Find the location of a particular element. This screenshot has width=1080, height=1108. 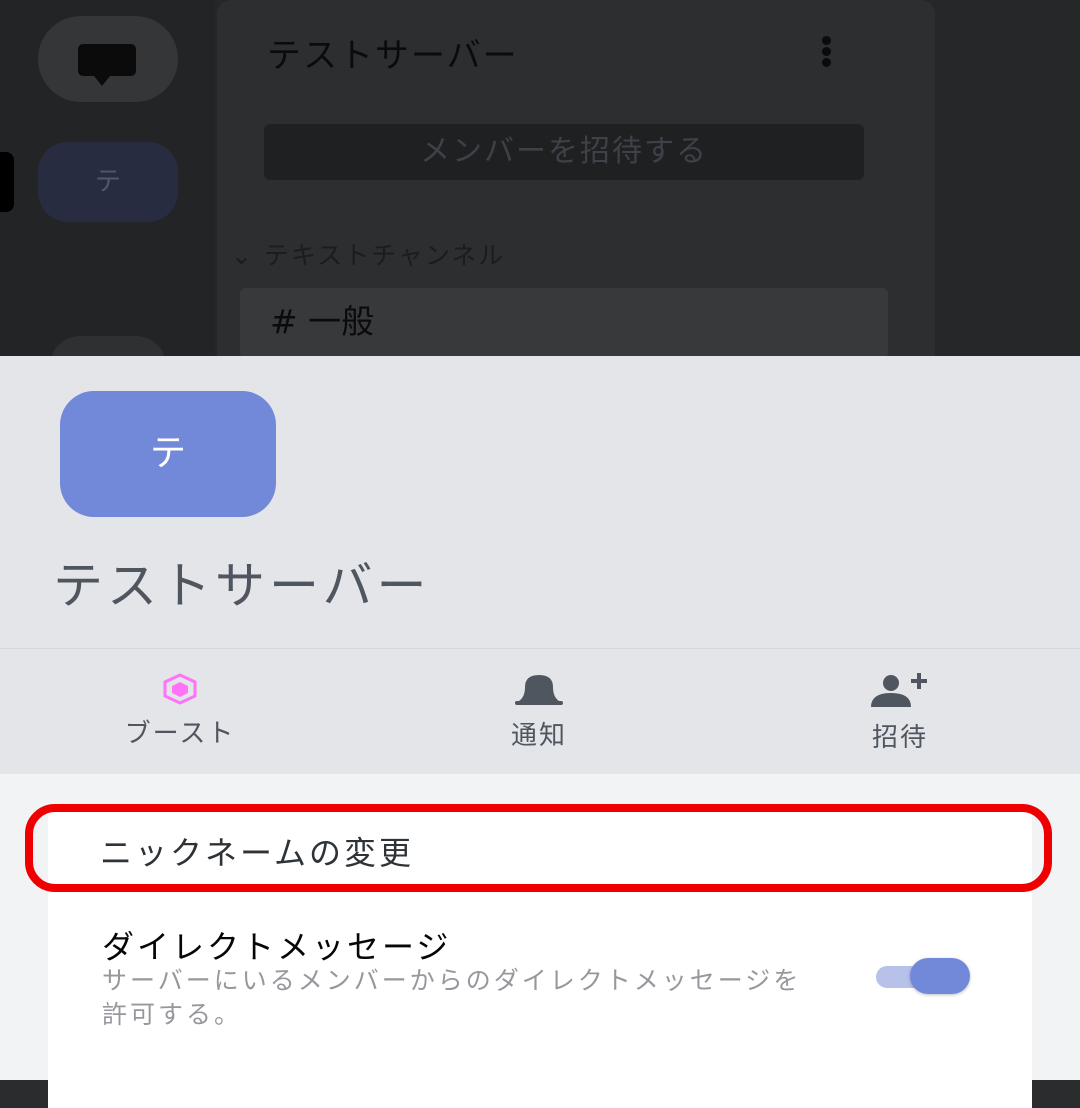

server-actions-row: ブースト 通知 招待 is located at coordinates (540, 711).